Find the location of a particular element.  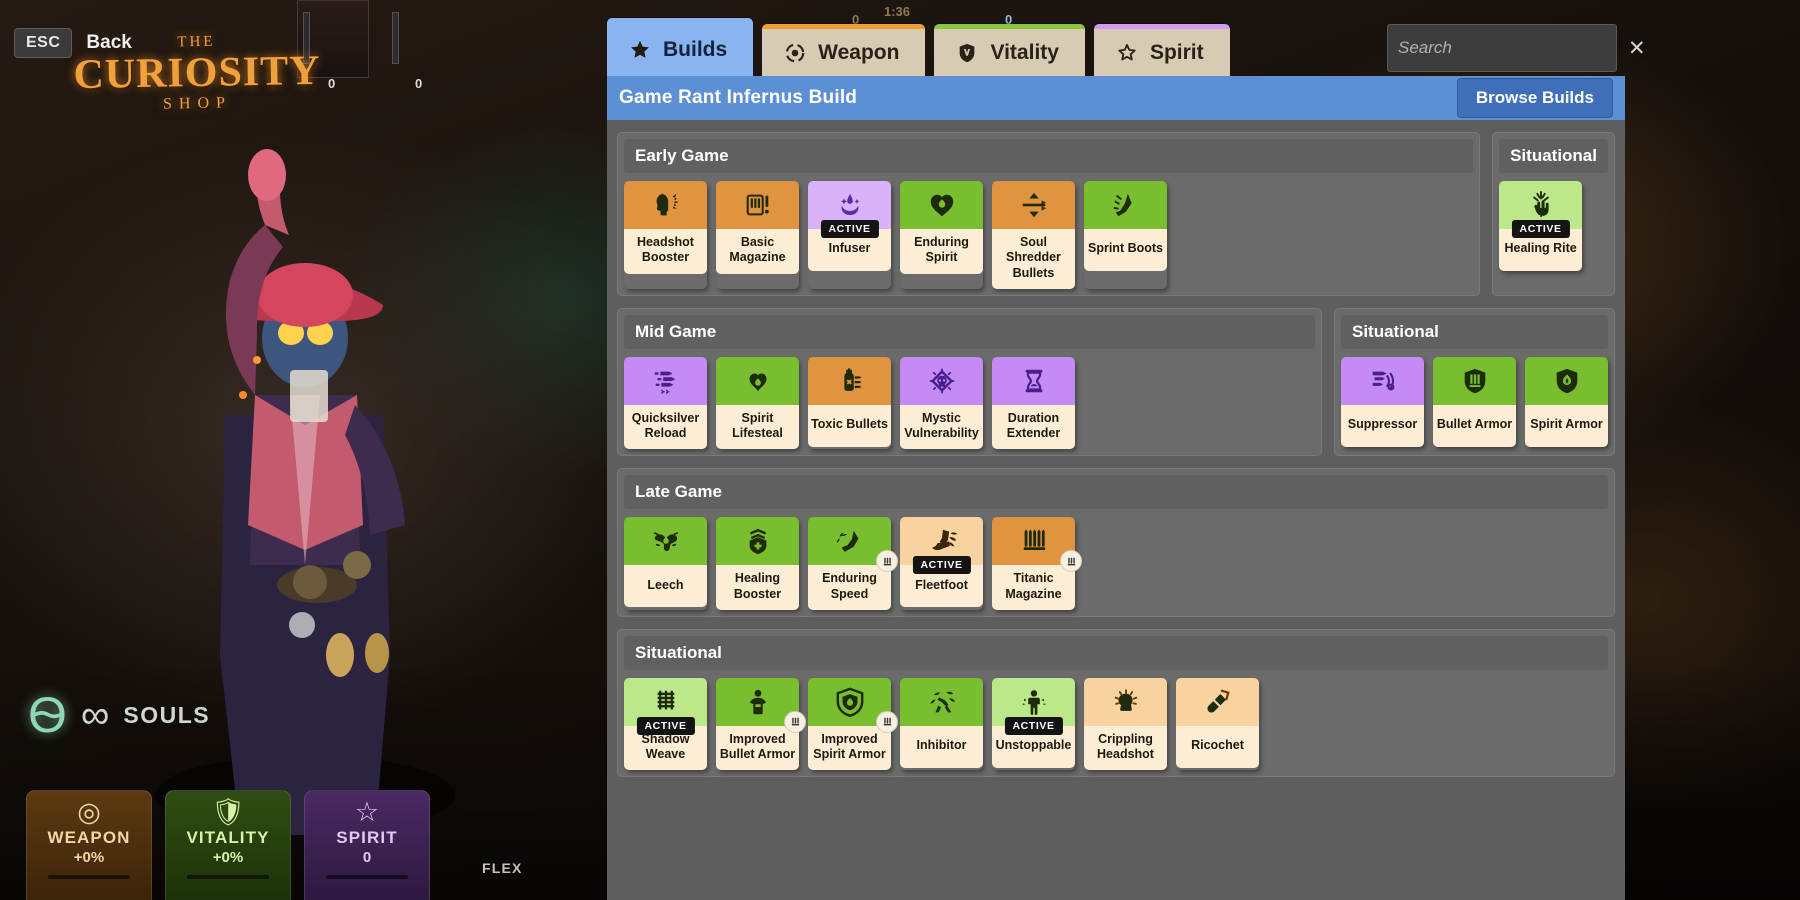

tab-weapon: Weapon is located at coordinates (844, 50).